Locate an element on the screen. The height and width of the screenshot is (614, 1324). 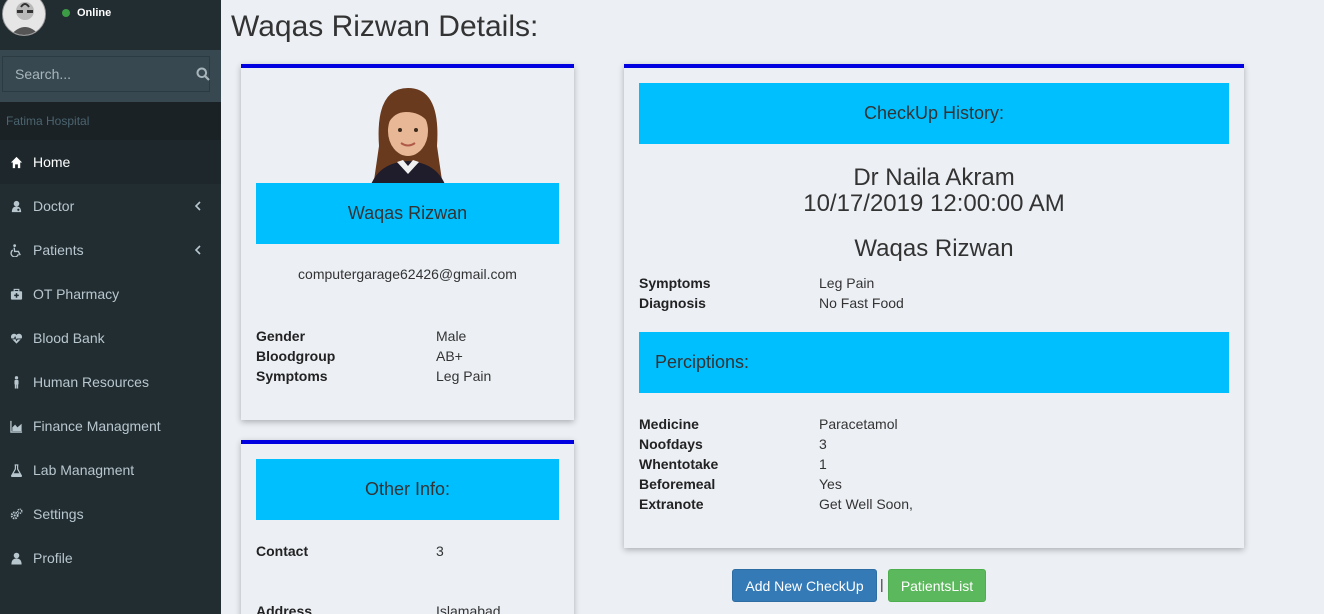
field-label: Diagnosis is located at coordinates (672, 303).